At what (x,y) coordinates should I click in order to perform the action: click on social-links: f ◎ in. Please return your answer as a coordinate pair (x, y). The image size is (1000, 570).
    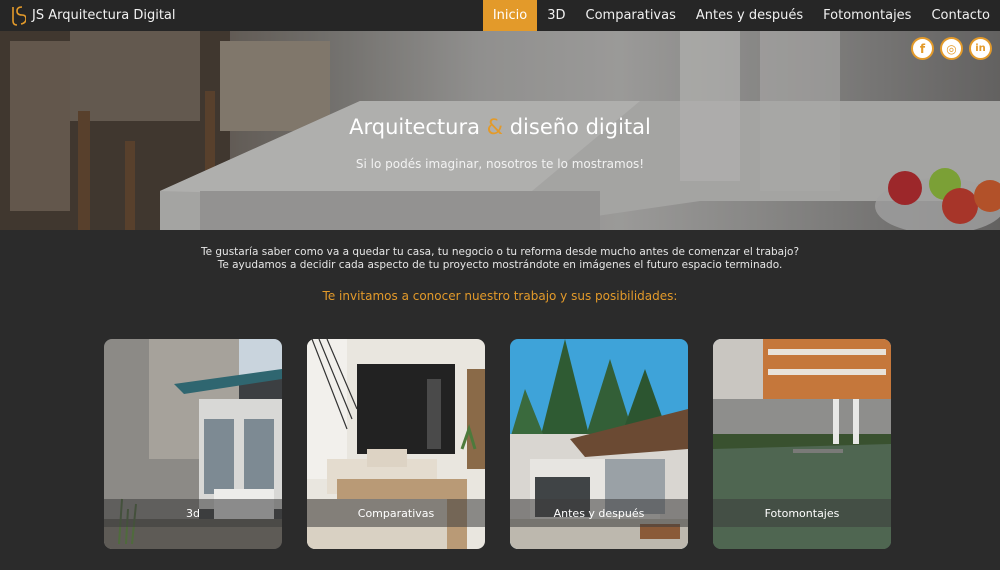
    Looking at the image, I should click on (951, 48).